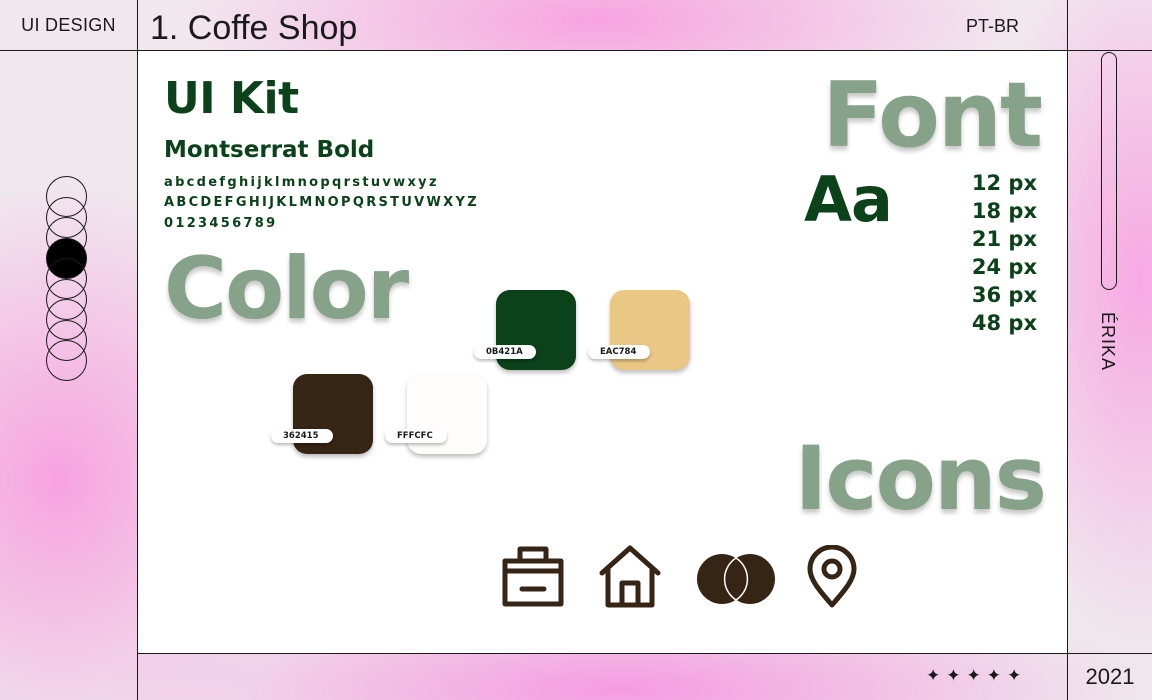  What do you see at coordinates (619, 352) in the screenshot?
I see `color-swatch-label: EAC784` at bounding box center [619, 352].